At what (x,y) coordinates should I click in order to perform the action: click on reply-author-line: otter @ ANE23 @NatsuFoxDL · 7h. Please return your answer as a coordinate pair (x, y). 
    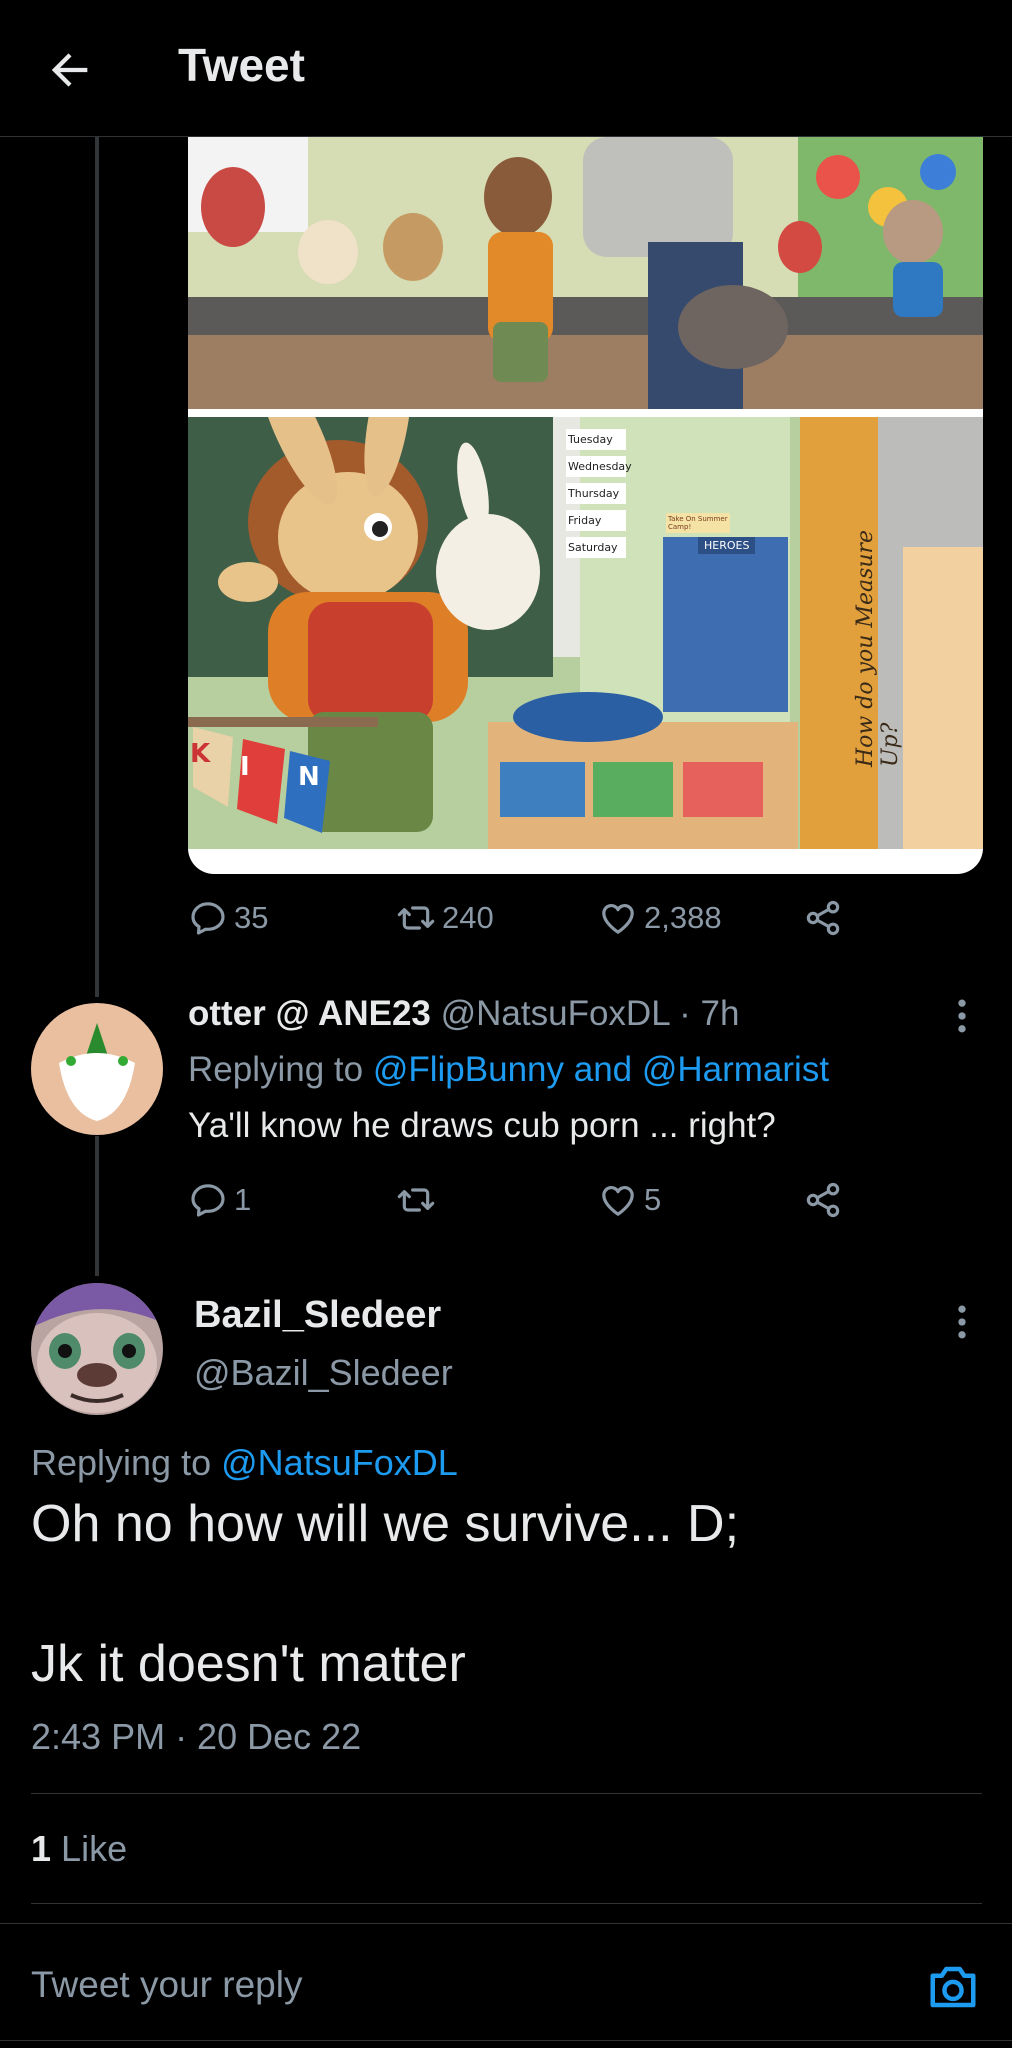
    Looking at the image, I should click on (463, 1014).